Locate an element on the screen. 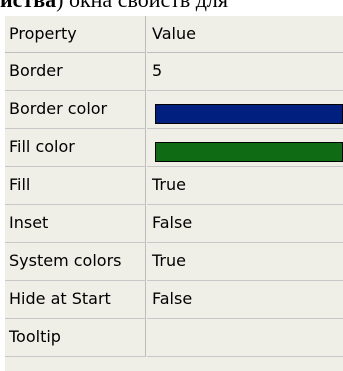  property-row-tooltip: Tooltip is located at coordinates (174, 338).